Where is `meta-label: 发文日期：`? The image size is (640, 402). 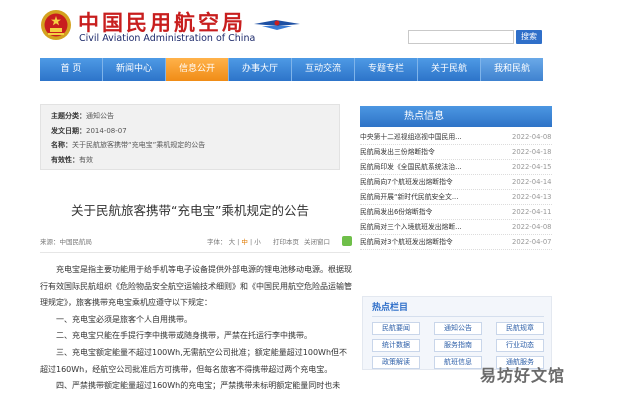 meta-label: 发文日期： is located at coordinates (68, 130).